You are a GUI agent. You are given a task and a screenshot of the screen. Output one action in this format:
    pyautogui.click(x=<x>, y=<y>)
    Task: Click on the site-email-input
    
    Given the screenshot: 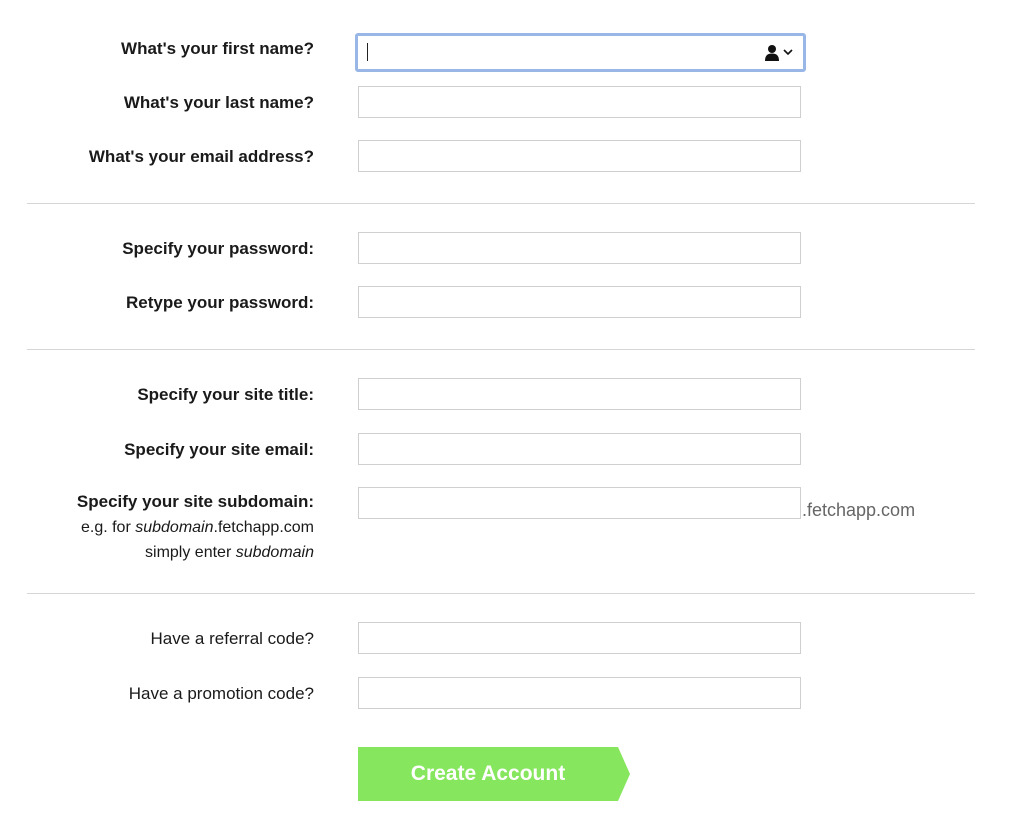 What is the action you would take?
    pyautogui.click(x=579, y=449)
    